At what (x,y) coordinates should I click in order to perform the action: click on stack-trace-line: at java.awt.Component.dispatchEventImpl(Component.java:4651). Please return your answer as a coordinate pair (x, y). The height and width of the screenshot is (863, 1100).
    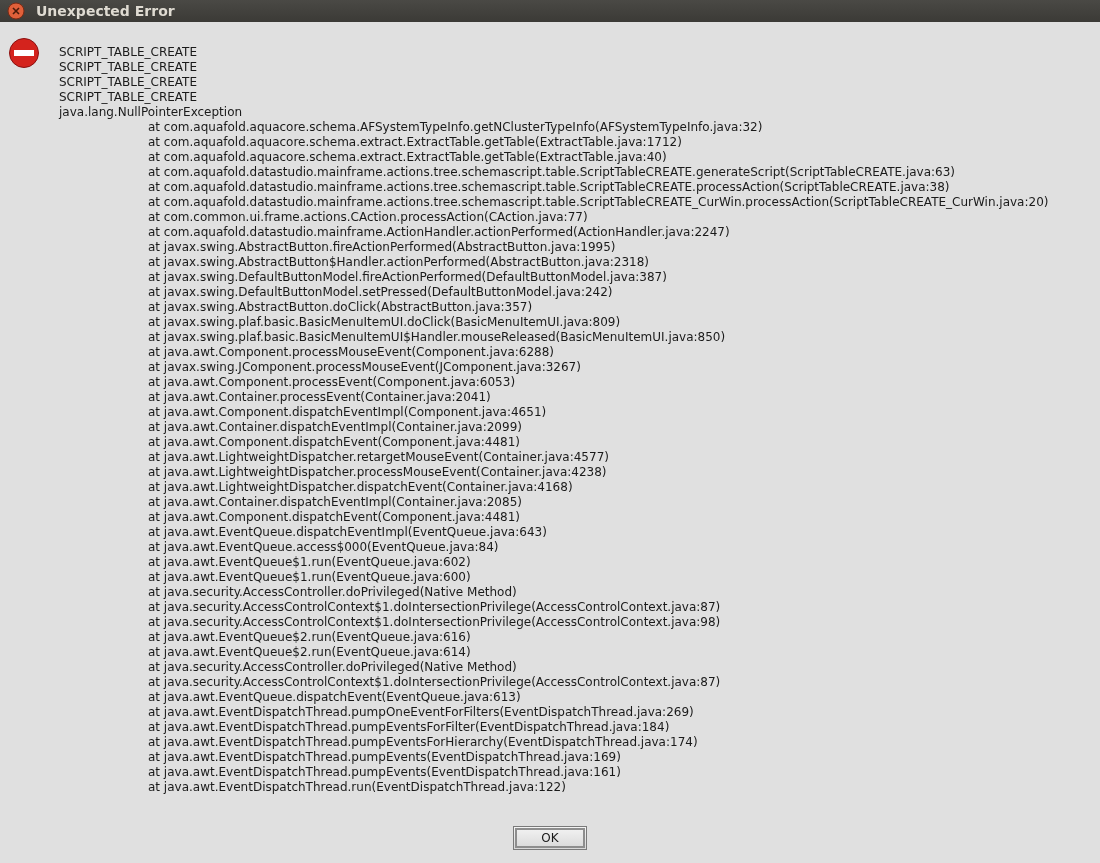
    Looking at the image, I should click on (347, 412).